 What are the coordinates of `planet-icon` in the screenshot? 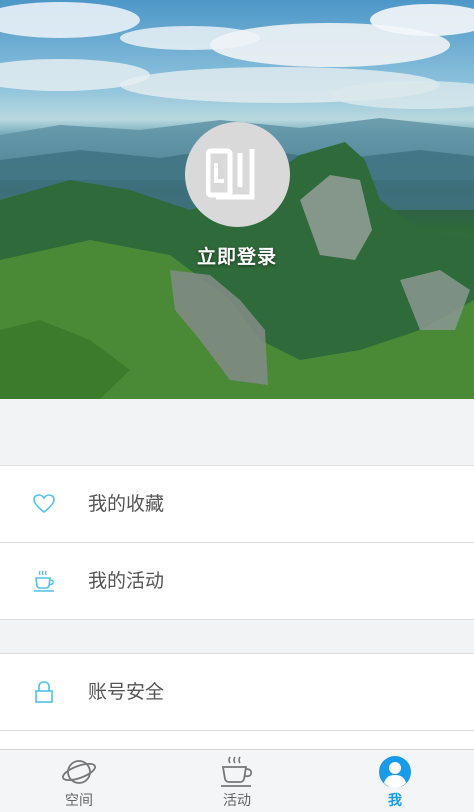 It's located at (79, 772).